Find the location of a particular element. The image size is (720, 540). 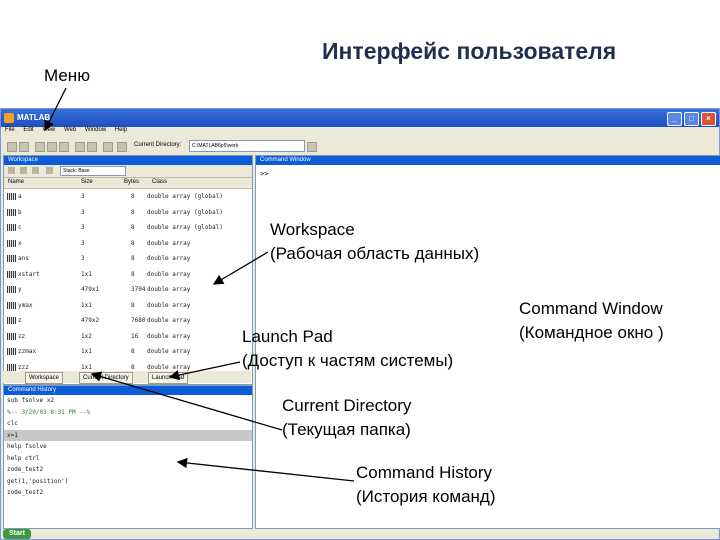

workspace-arrow is located at coordinates (240, 268).